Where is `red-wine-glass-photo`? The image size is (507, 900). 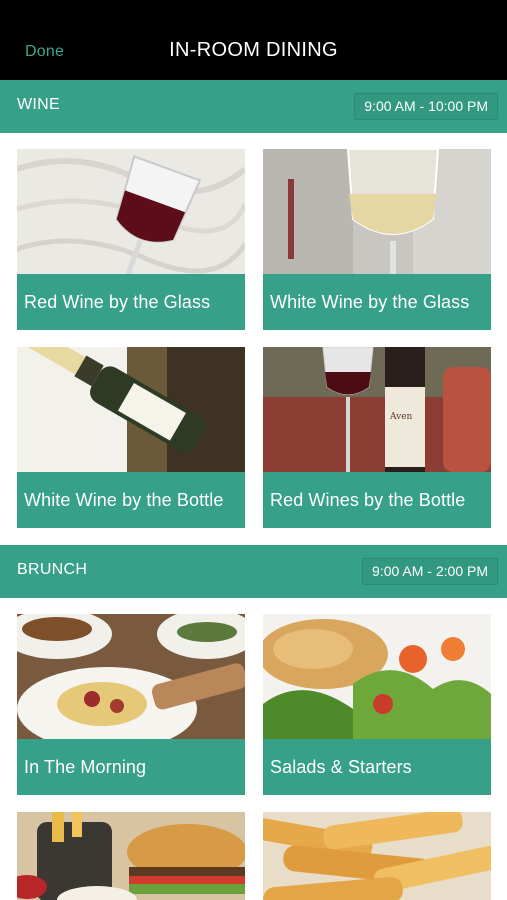
red-wine-glass-photo is located at coordinates (131, 211).